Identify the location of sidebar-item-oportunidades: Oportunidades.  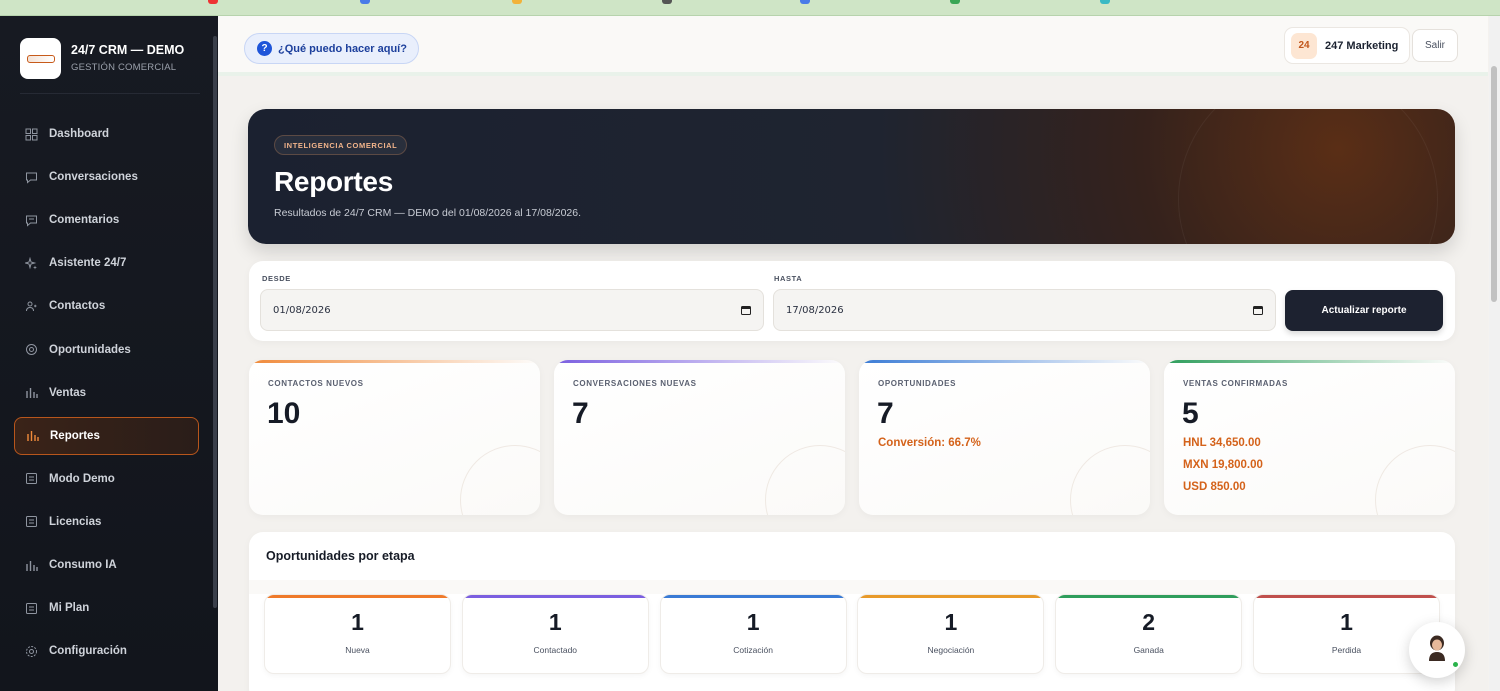
(106, 350).